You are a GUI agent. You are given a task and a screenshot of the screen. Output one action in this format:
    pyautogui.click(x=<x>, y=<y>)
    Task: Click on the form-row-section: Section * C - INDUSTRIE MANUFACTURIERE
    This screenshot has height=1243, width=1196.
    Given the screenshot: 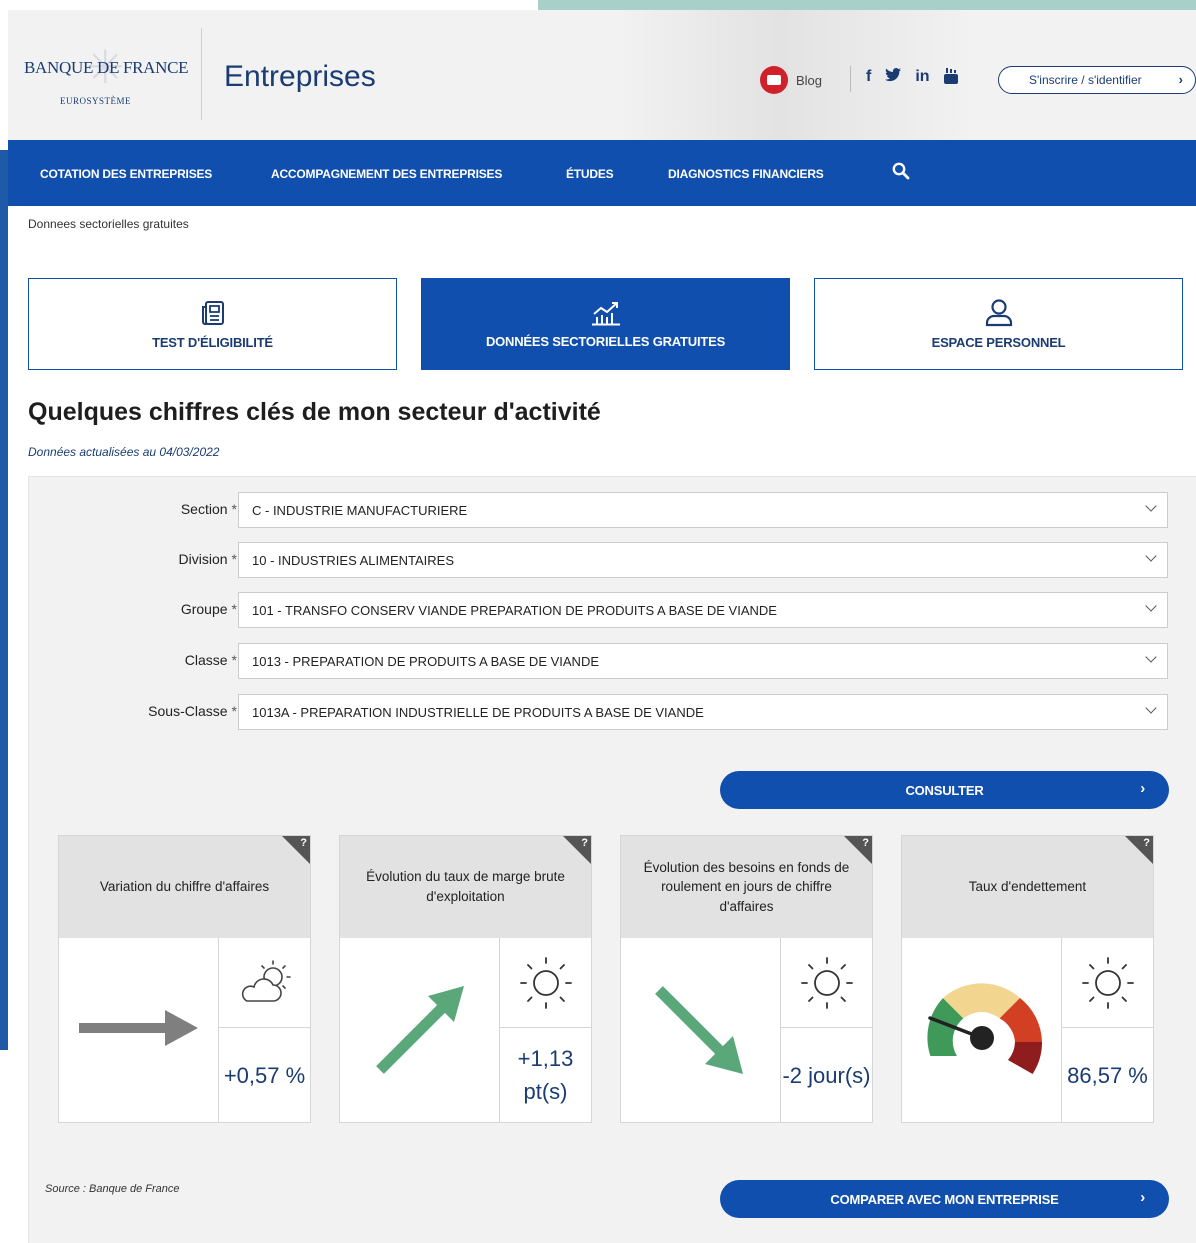 What is the action you would take?
    pyautogui.click(x=612, y=510)
    